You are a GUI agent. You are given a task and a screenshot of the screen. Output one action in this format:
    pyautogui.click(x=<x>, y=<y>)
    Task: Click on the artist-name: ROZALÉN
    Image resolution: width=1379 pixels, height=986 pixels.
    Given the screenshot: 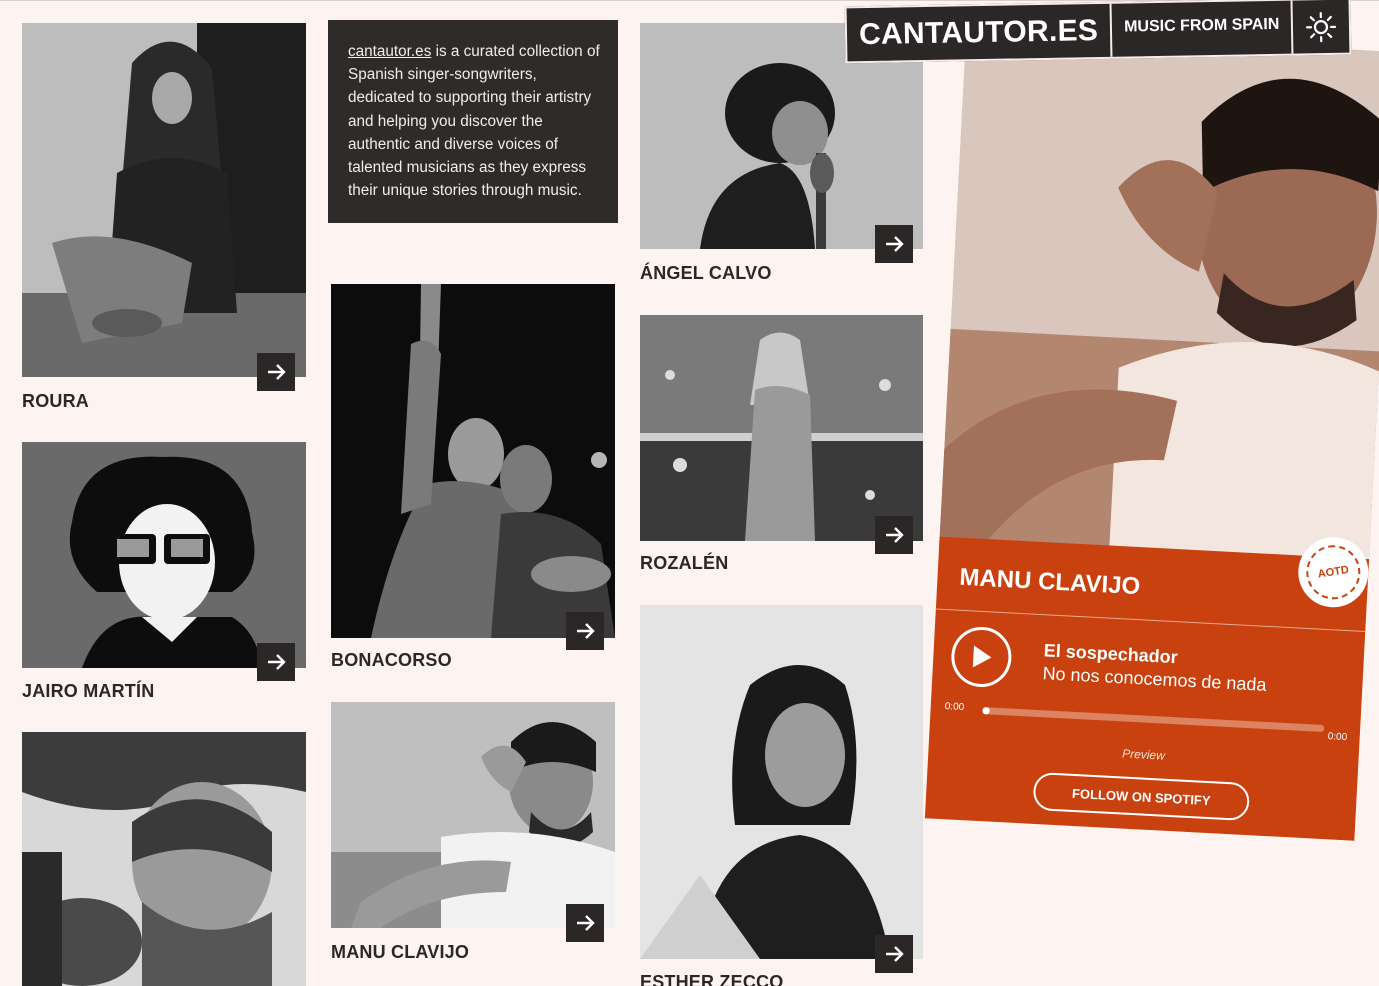 What is the action you would take?
    pyautogui.click(x=684, y=563)
    